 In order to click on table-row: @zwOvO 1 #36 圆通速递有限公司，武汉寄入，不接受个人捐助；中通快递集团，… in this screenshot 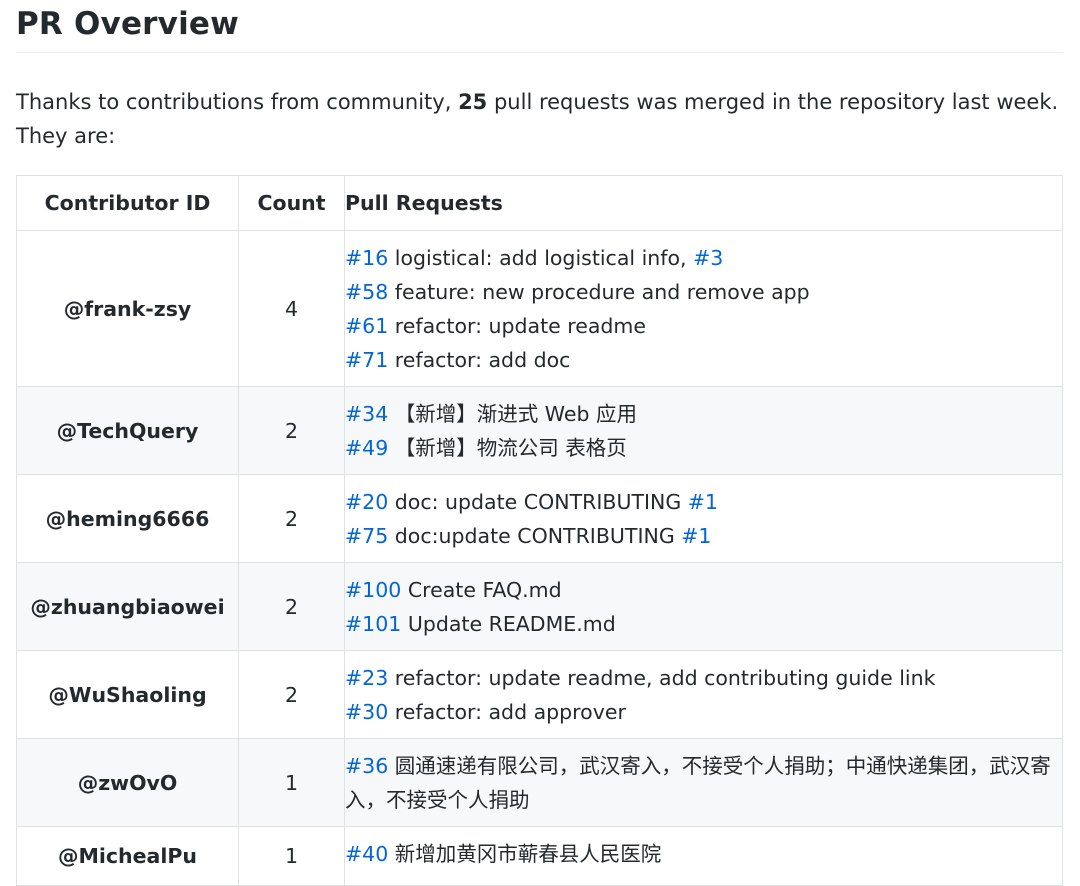, I will do `click(539, 782)`.